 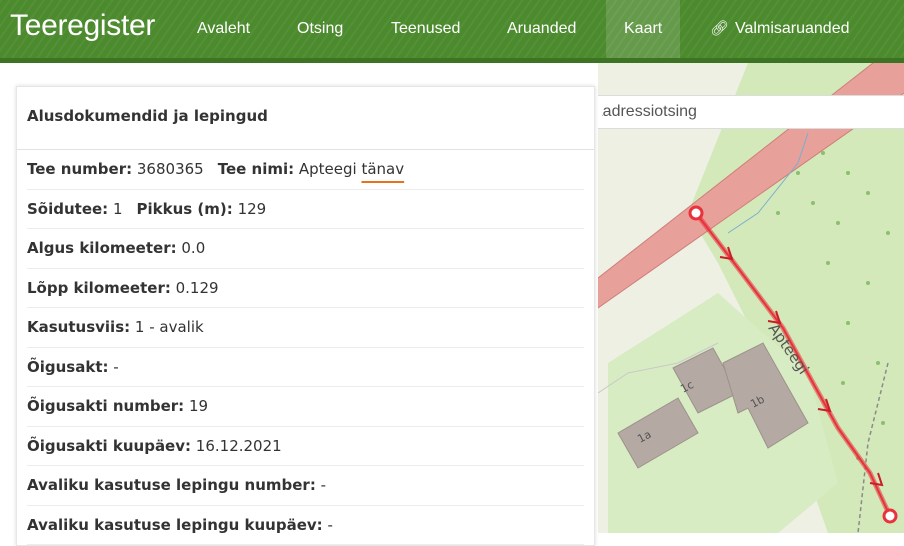 I want to click on map-address-search, so click(x=751, y=112).